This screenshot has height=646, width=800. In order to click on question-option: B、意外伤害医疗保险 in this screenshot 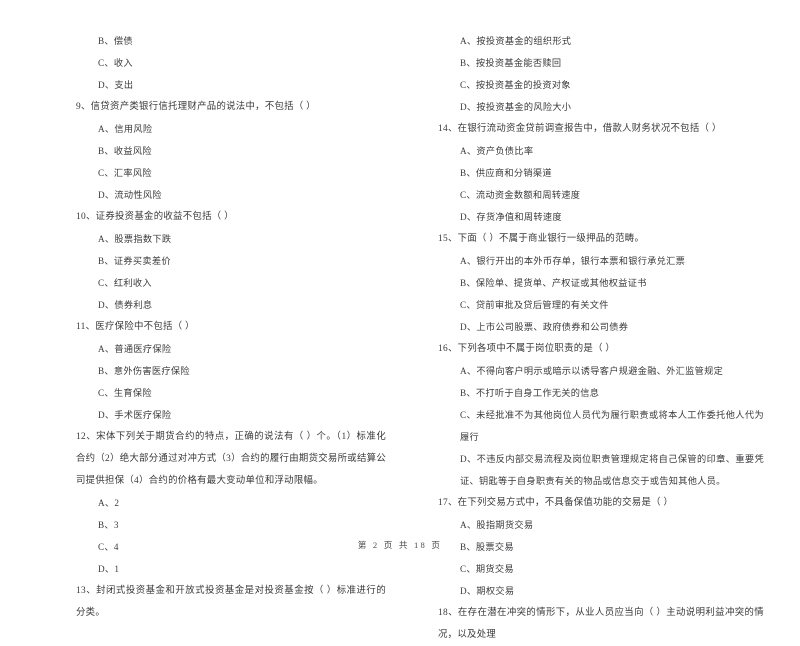, I will do `click(144, 371)`.